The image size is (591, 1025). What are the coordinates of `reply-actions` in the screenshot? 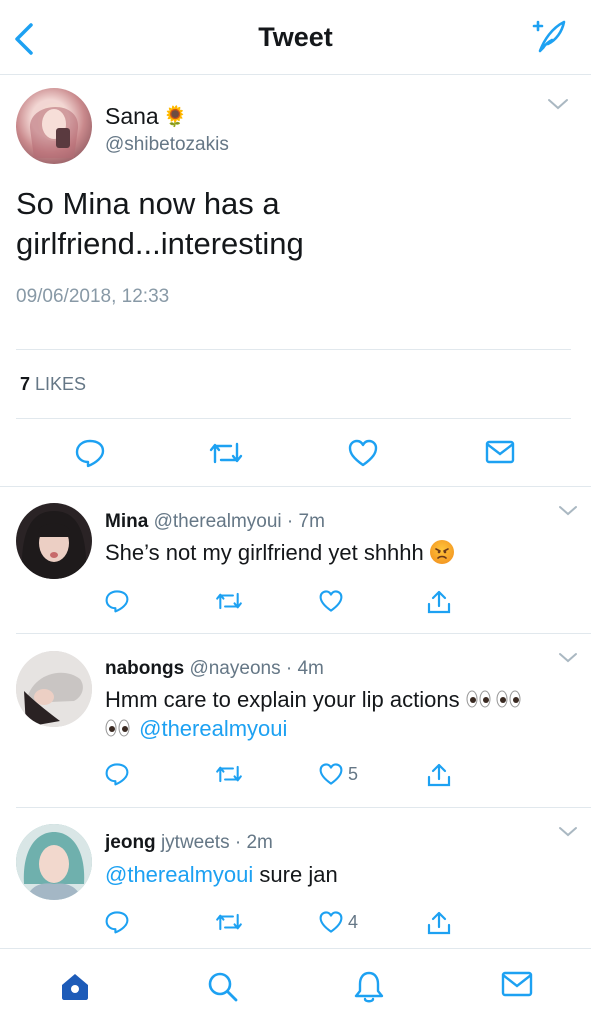 It's located at (295, 604).